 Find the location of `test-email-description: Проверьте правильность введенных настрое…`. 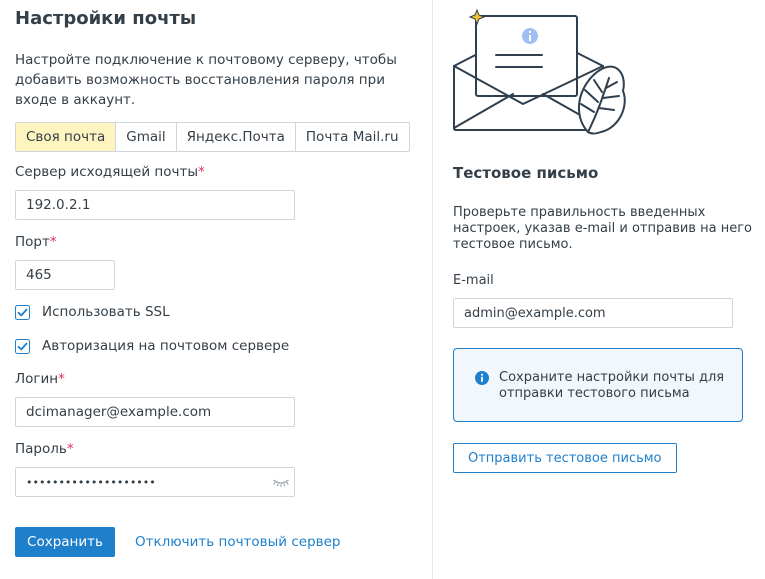

test-email-description: Проверьте правильность введенных настрое… is located at coordinates (602, 228).